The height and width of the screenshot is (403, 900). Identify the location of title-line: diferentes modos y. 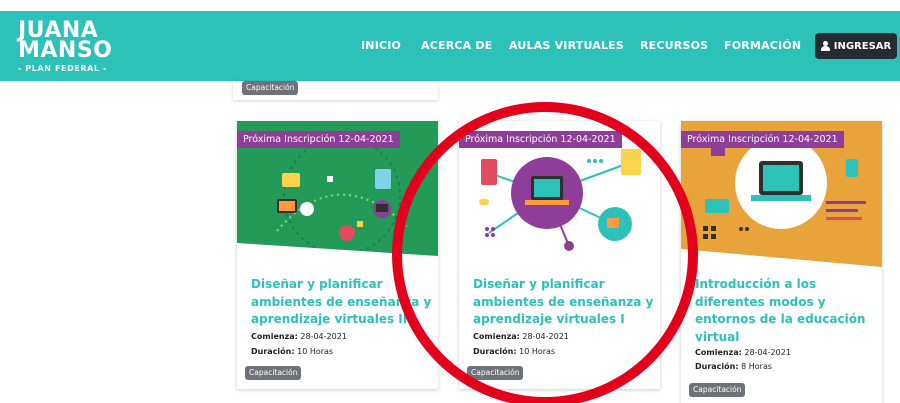
(760, 301).